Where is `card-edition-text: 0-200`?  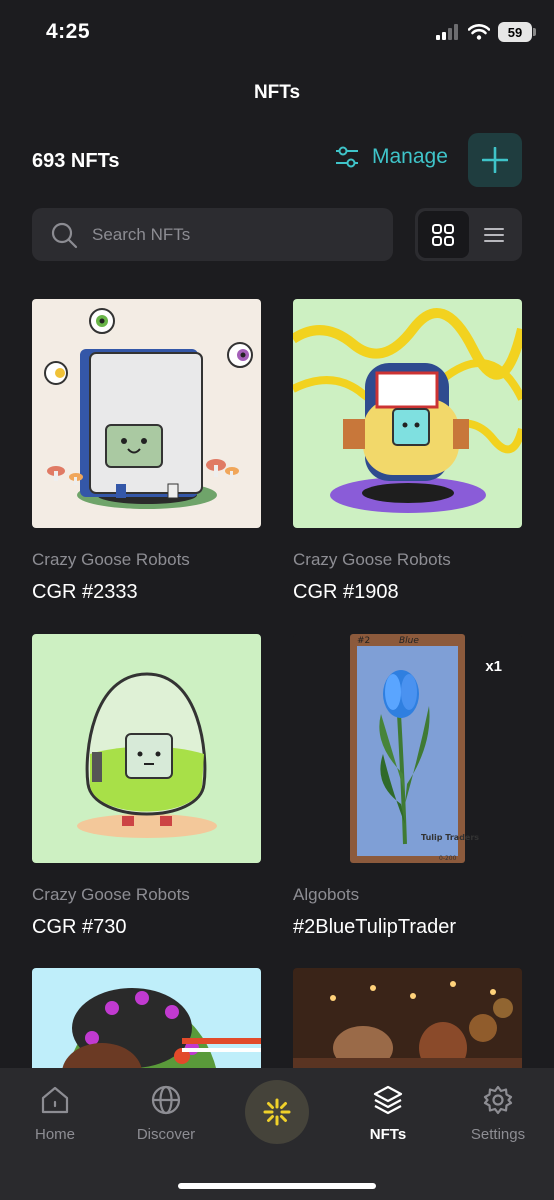 card-edition-text: 0-200 is located at coordinates (448, 858).